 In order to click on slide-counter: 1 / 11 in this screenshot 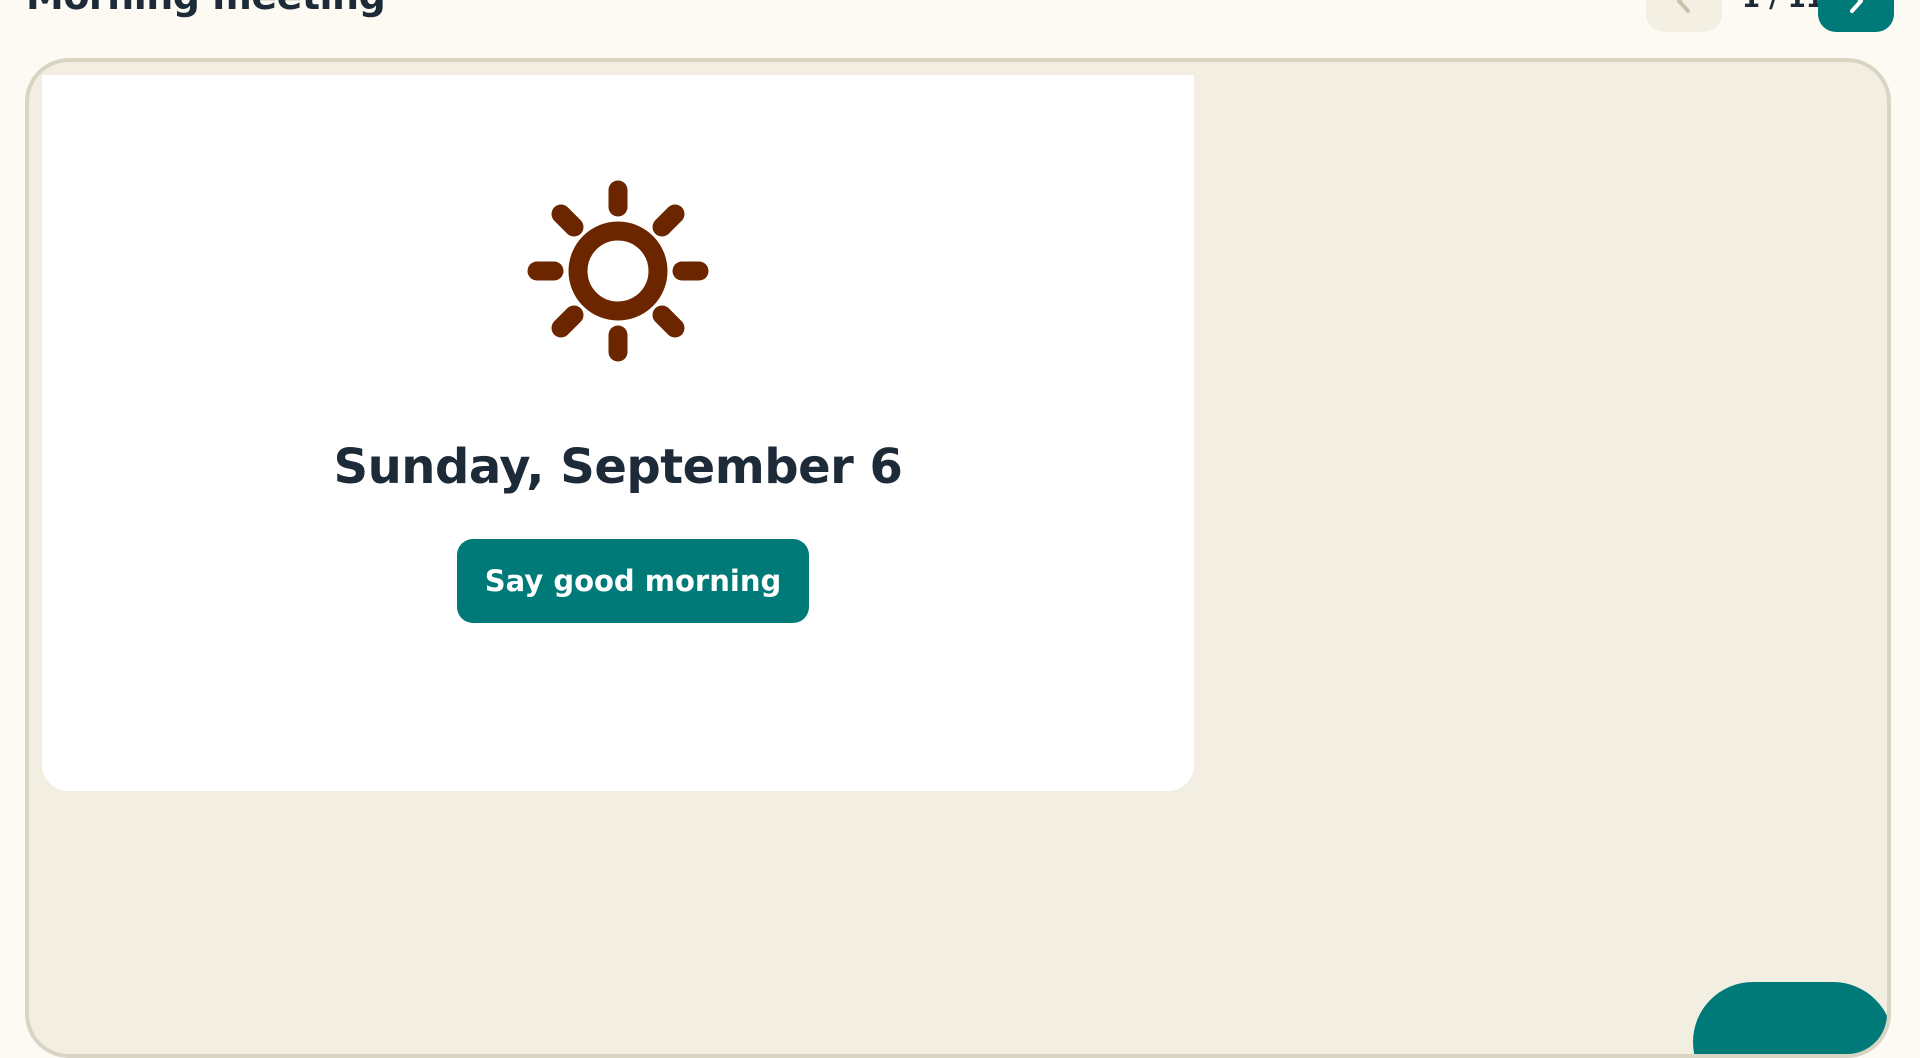, I will do `click(1783, 7)`.